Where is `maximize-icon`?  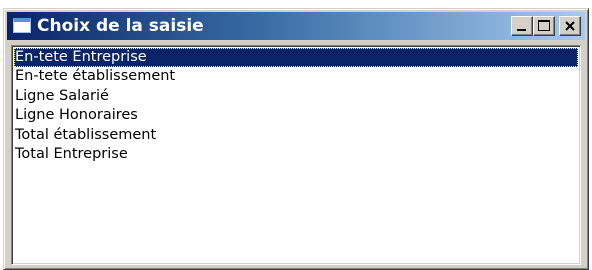 maximize-icon is located at coordinates (544, 25).